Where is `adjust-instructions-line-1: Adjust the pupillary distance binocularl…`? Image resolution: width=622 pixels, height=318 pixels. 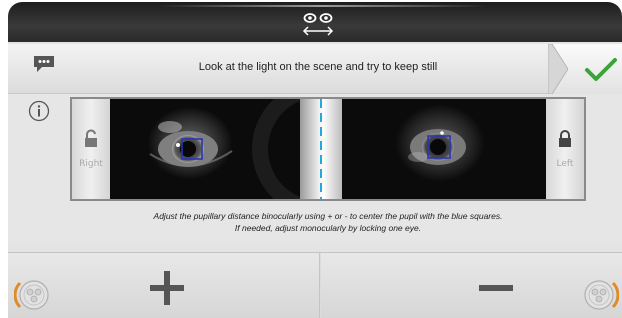
adjust-instructions-line-1: Adjust the pupillary distance binocularl… is located at coordinates (328, 216).